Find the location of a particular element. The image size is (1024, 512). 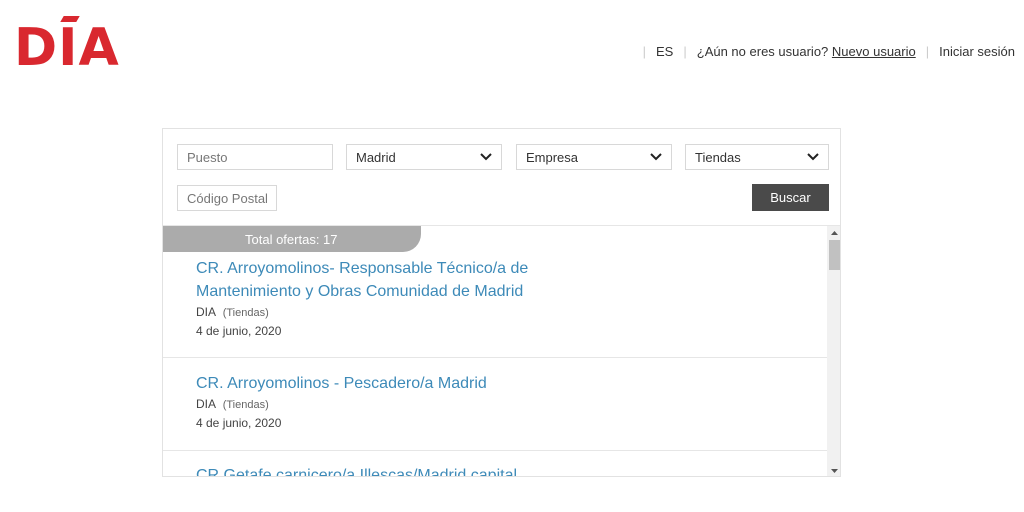

new-user-link: Nuevo usuario is located at coordinates (874, 51).